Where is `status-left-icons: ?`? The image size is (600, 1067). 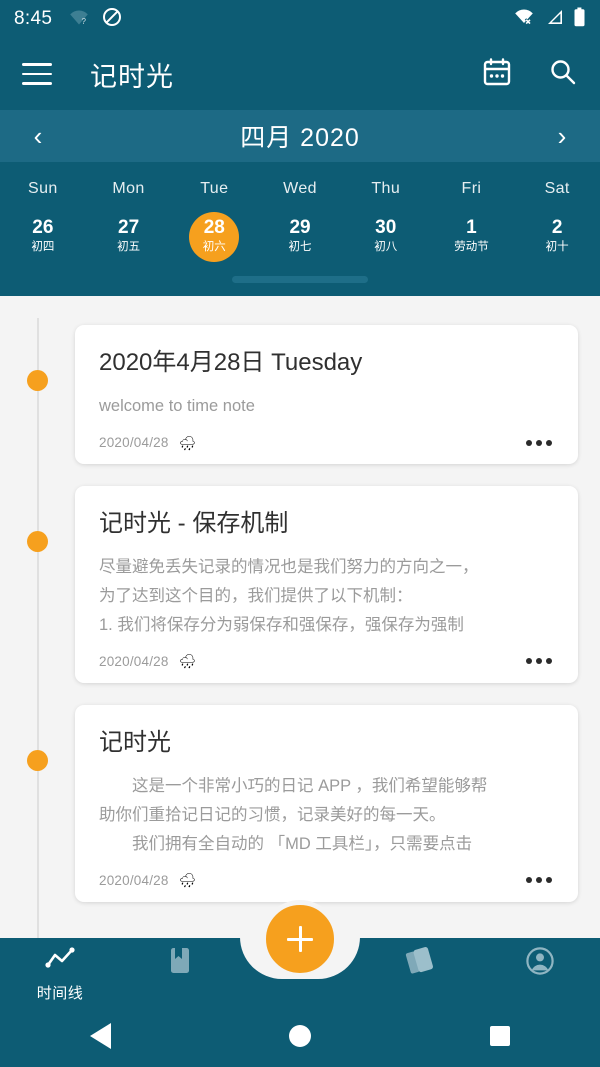 status-left-icons: ? is located at coordinates (95, 19).